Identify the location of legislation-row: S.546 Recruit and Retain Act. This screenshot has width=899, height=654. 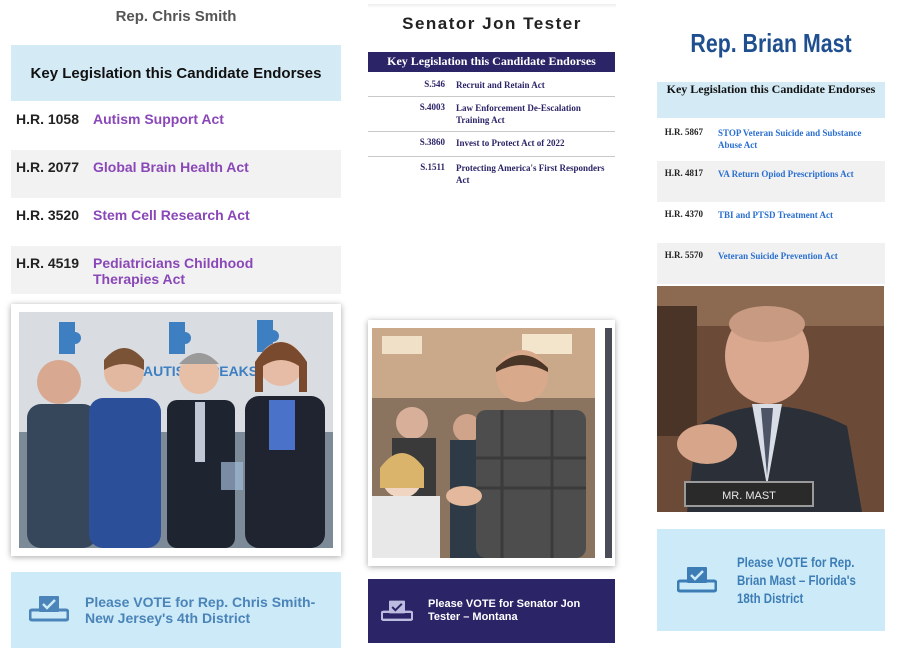
(491, 85).